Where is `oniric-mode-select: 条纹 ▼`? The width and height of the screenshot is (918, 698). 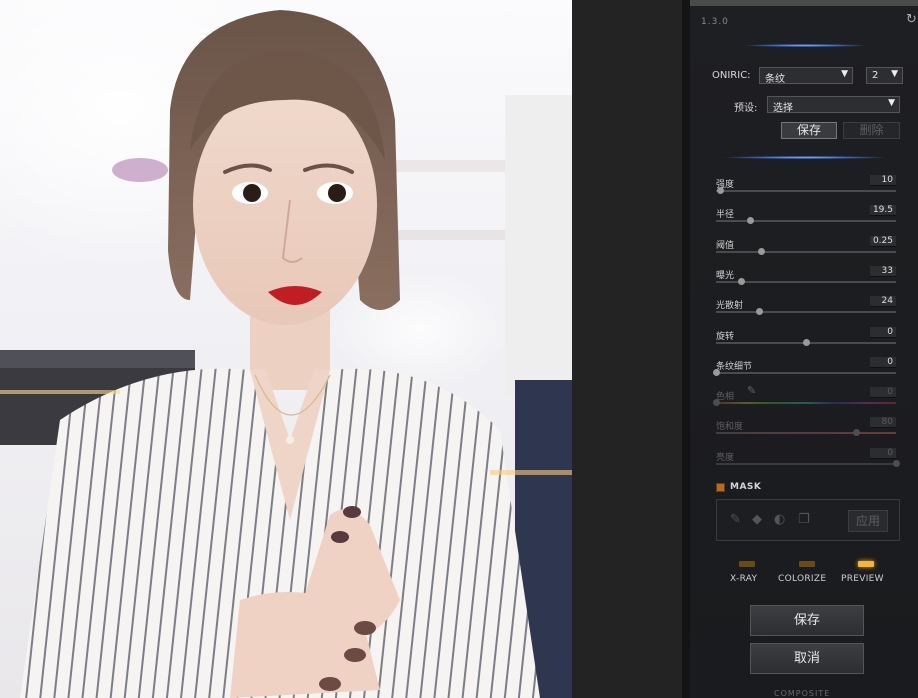
oniric-mode-select: 条纹 ▼ is located at coordinates (806, 76).